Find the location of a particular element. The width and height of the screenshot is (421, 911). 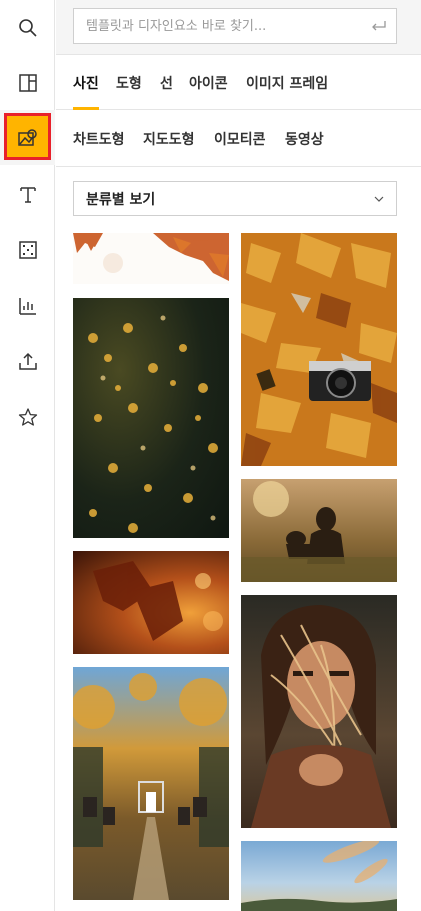

tab-line: 선 is located at coordinates (166, 82).